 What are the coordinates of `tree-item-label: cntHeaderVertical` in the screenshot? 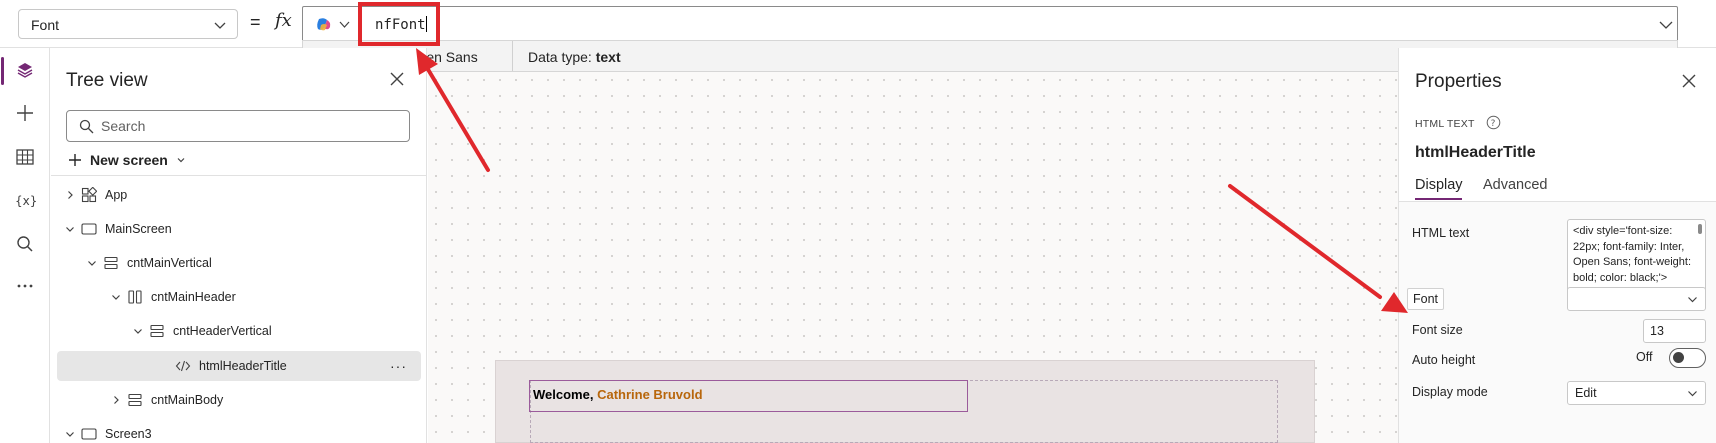 It's located at (222, 331).